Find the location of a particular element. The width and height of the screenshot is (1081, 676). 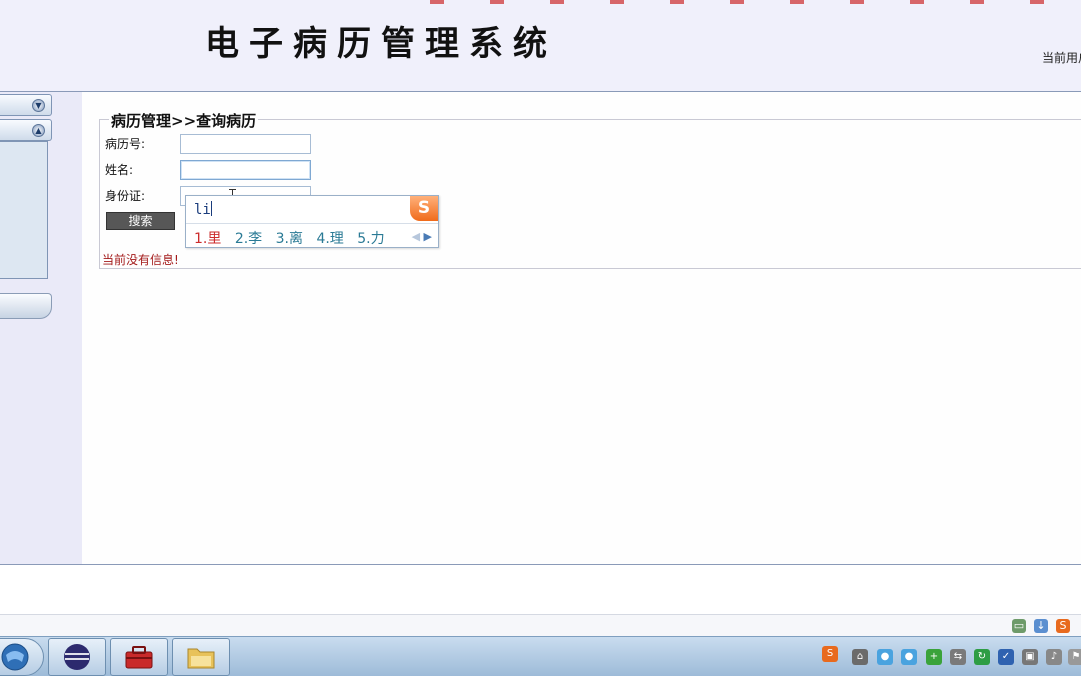

toolbox-icon is located at coordinates (139, 657).